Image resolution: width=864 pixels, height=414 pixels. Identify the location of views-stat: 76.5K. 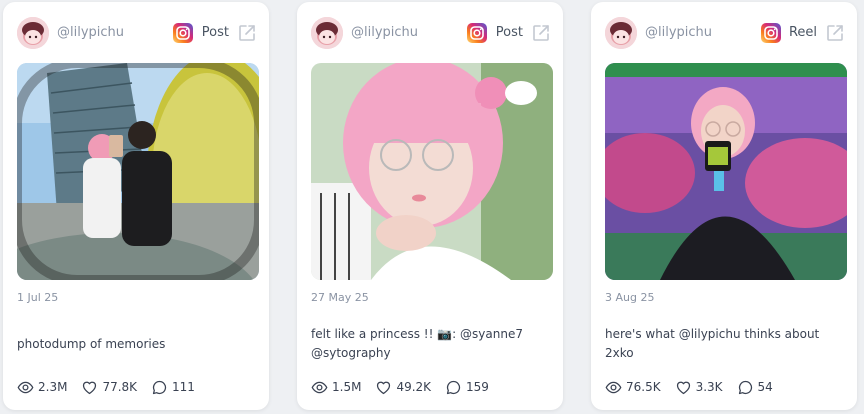
(633, 387).